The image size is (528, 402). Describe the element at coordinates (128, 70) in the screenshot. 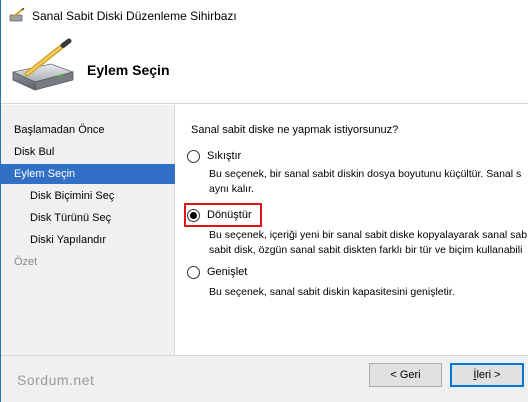

I see `page-title: Eylem Seçin` at that location.